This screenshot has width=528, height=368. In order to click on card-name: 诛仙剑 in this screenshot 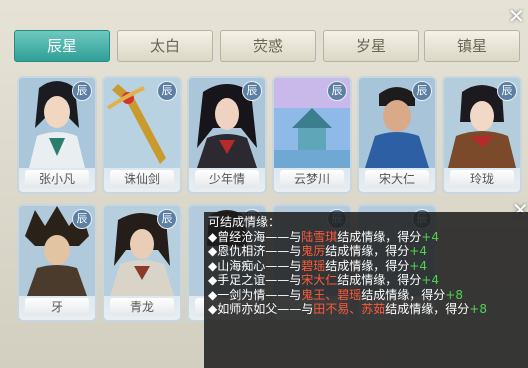, I will do `click(142, 179)`.